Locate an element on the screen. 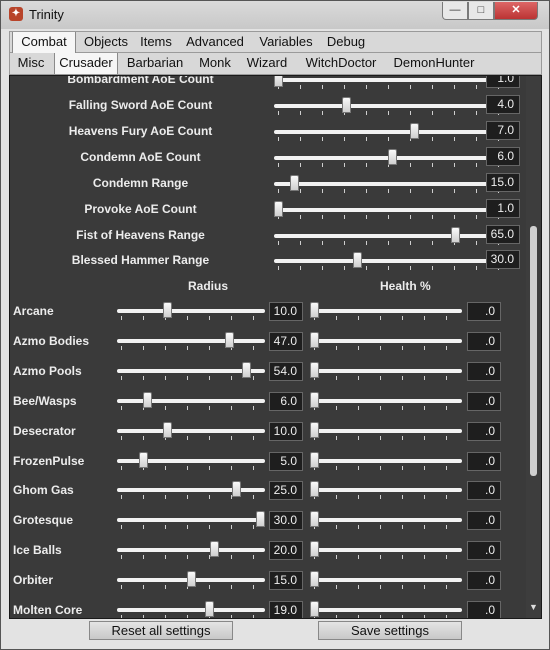  radius-value: 30.0 is located at coordinates (286, 520).